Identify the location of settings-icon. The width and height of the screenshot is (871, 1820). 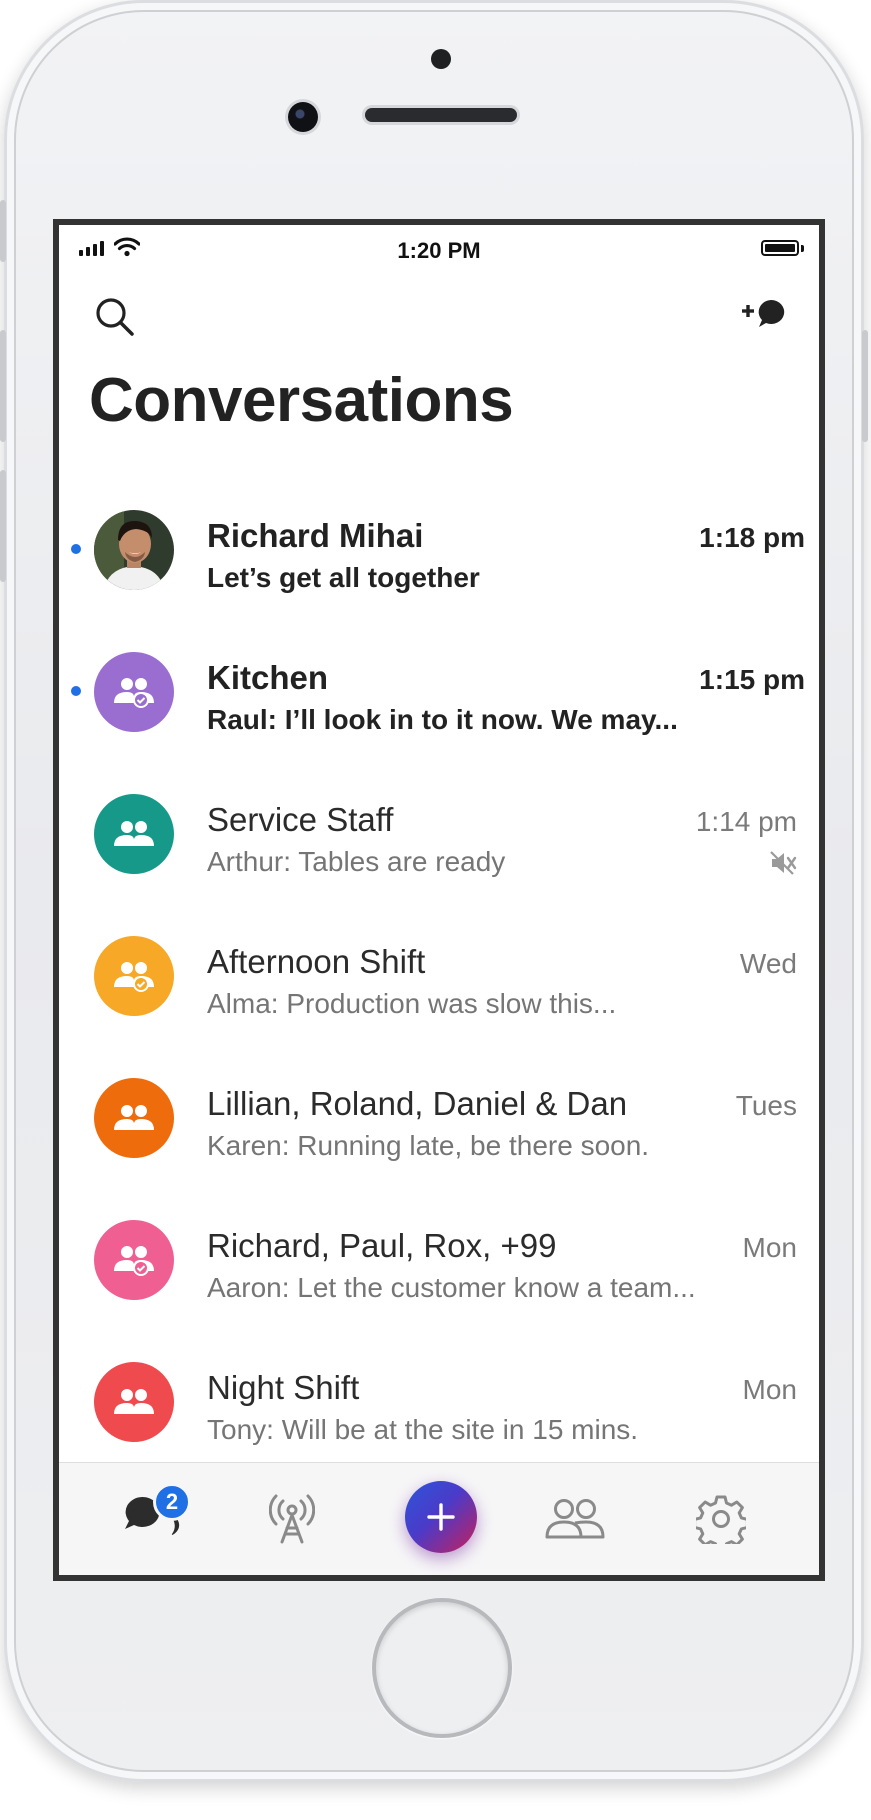
(721, 1519).